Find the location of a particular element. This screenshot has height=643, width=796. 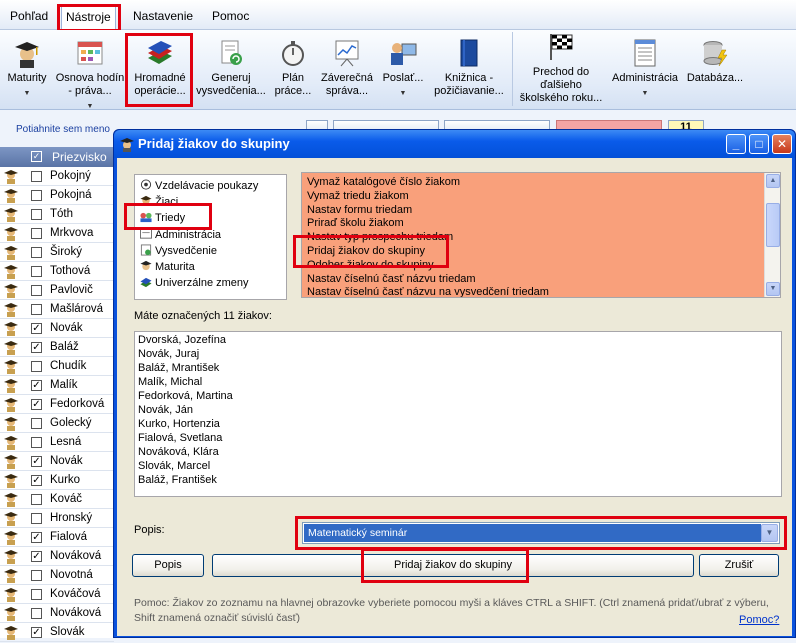

table-row: ✓ Fialová is located at coordinates (57, 537).